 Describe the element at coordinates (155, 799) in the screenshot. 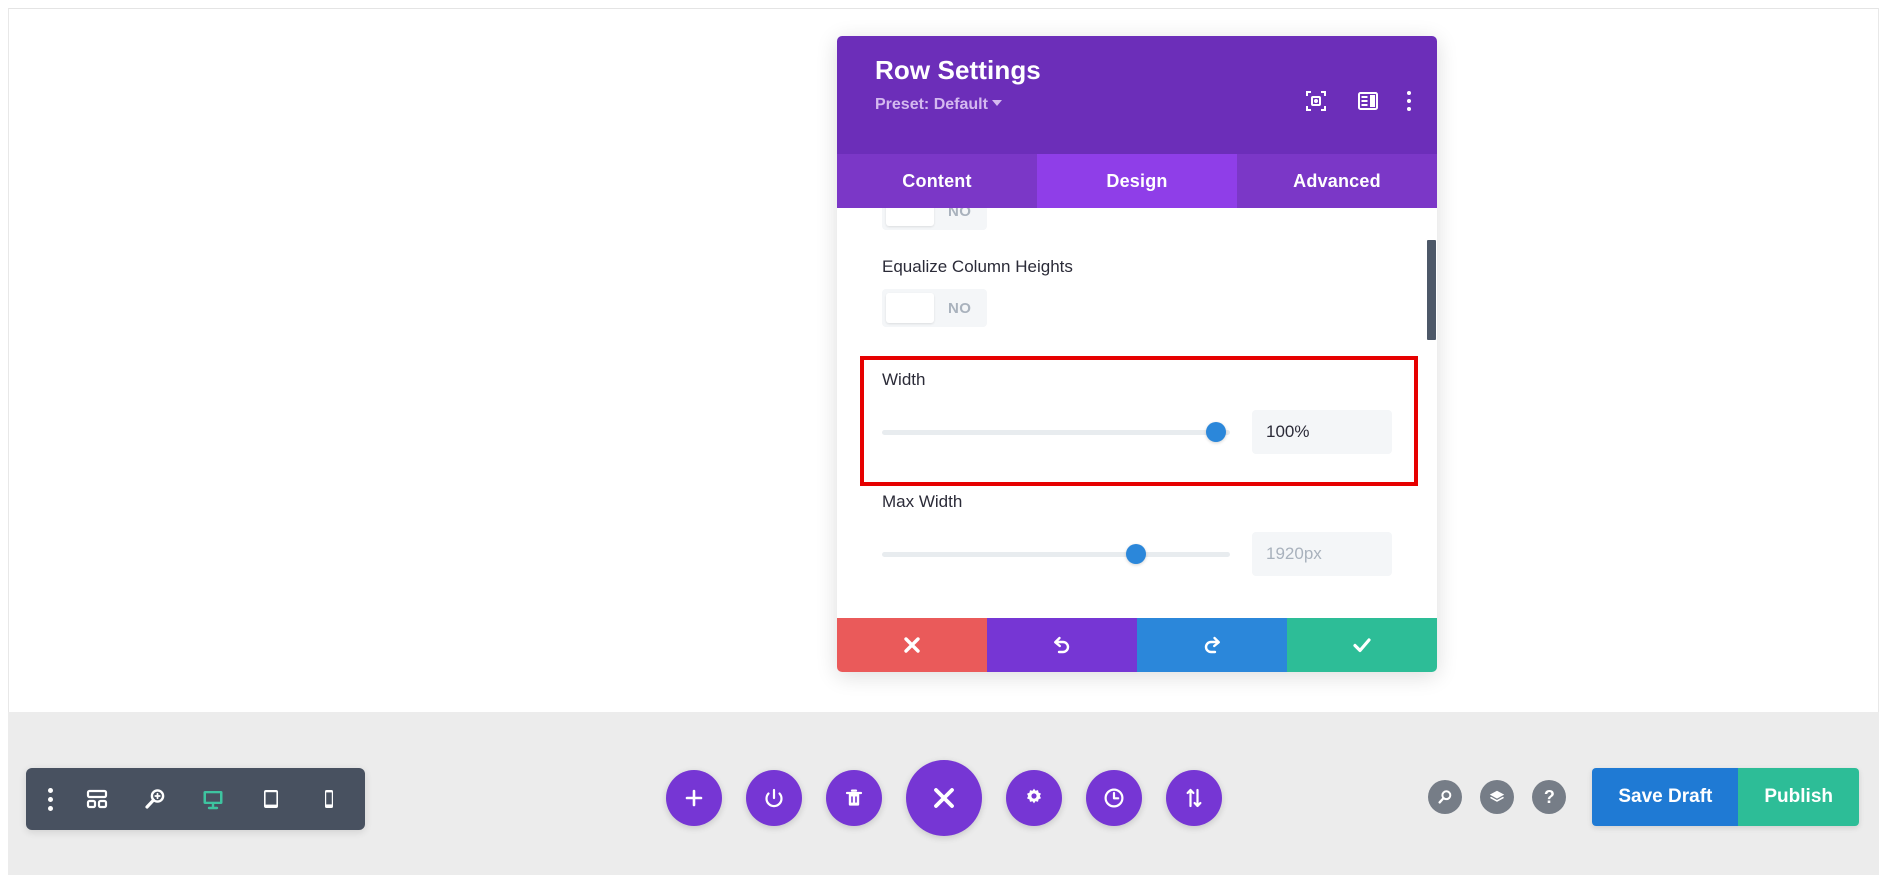

I see `zoom-out-view-icon` at that location.